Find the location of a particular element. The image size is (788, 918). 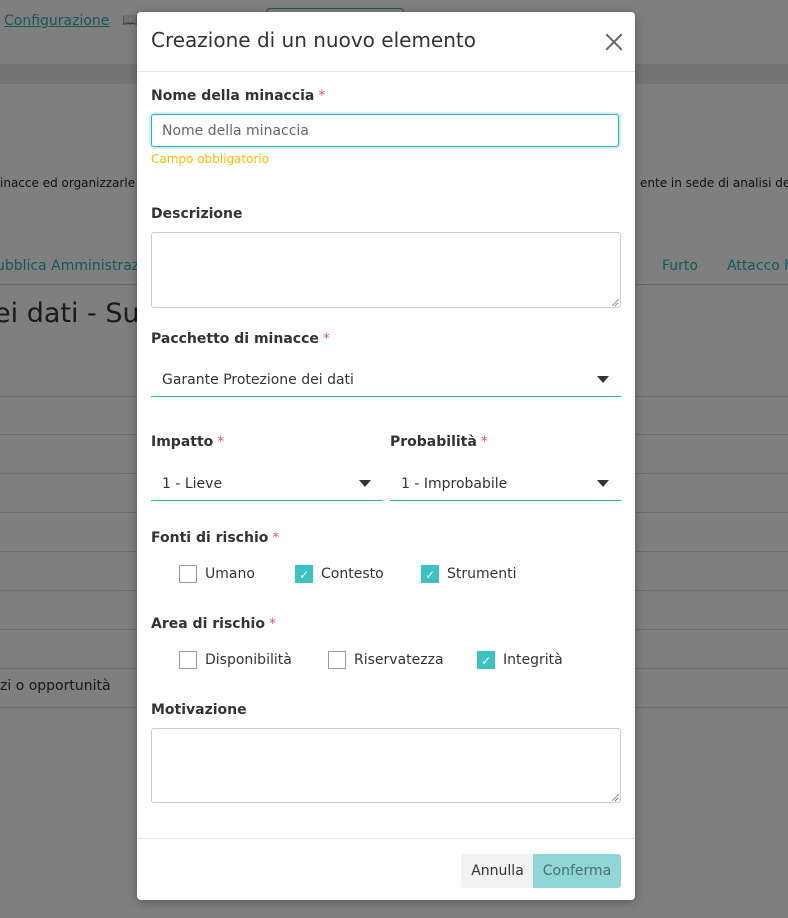

package-label: Pacchetto di minacce * is located at coordinates (240, 339).